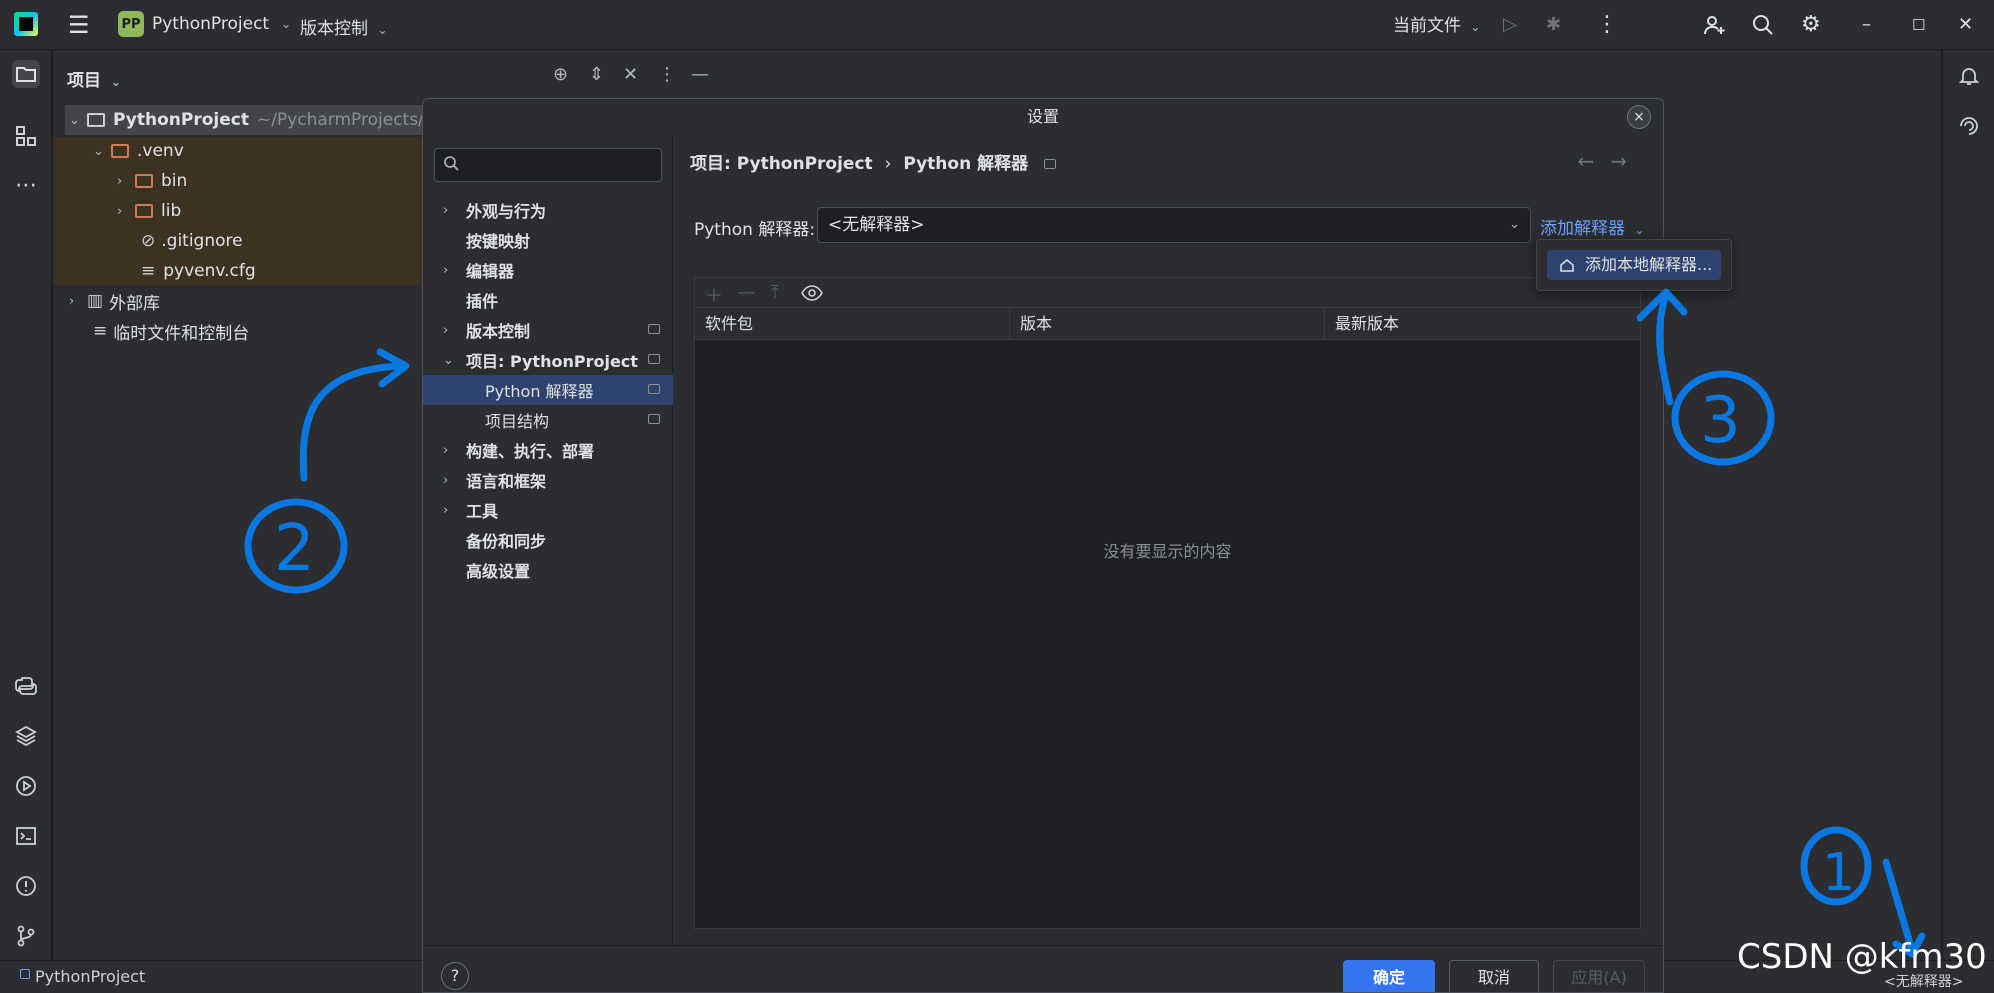 The image size is (1994, 993). I want to click on nav-tools: › 工具, so click(548, 510).